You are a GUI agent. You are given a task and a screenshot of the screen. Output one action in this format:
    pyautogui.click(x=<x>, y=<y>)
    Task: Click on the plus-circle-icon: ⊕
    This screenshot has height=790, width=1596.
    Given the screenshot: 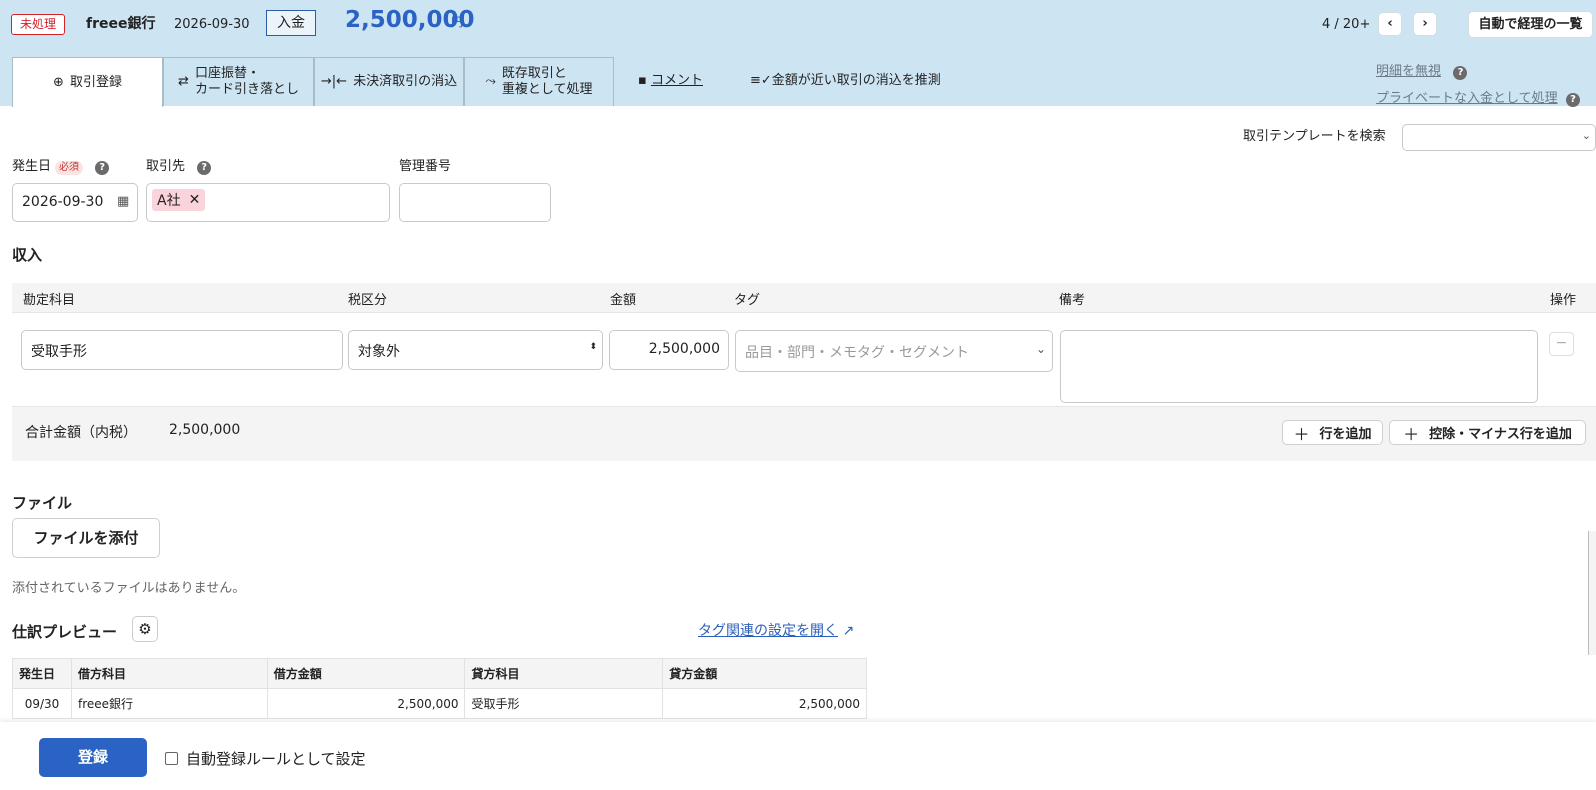 What is the action you would take?
    pyautogui.click(x=58, y=82)
    